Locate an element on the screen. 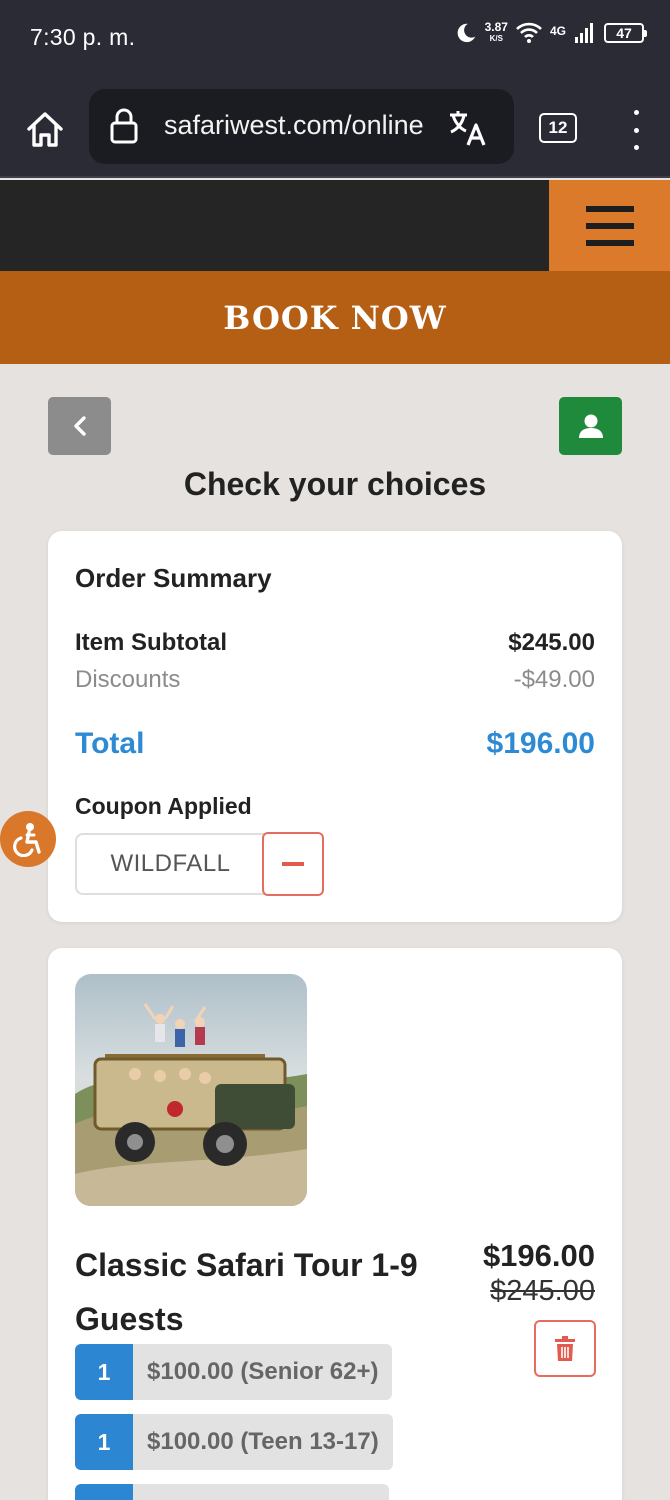  browser-toolbar: safariwest.com/online 12 is located at coordinates (335, 128).